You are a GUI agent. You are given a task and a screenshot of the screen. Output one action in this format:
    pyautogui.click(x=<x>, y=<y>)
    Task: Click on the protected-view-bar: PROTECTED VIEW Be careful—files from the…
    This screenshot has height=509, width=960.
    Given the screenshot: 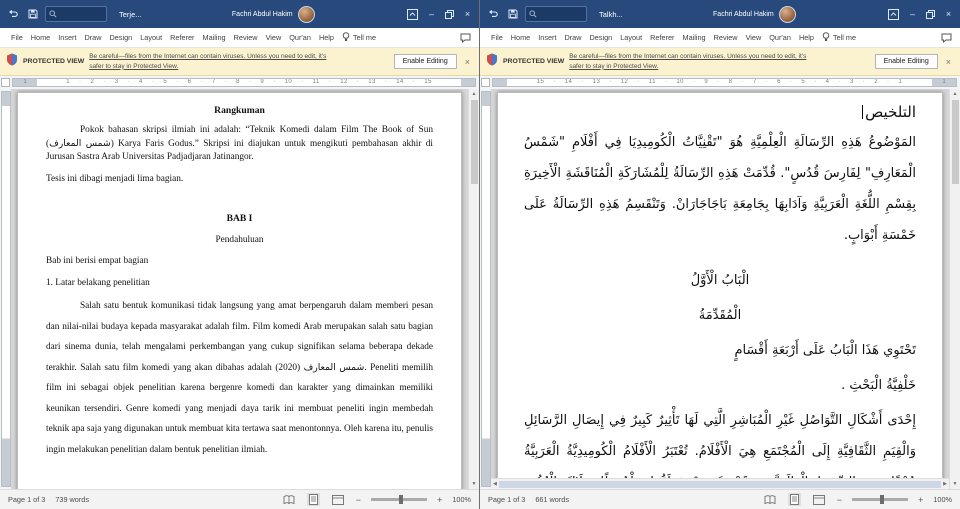 What is the action you would take?
    pyautogui.click(x=720, y=62)
    